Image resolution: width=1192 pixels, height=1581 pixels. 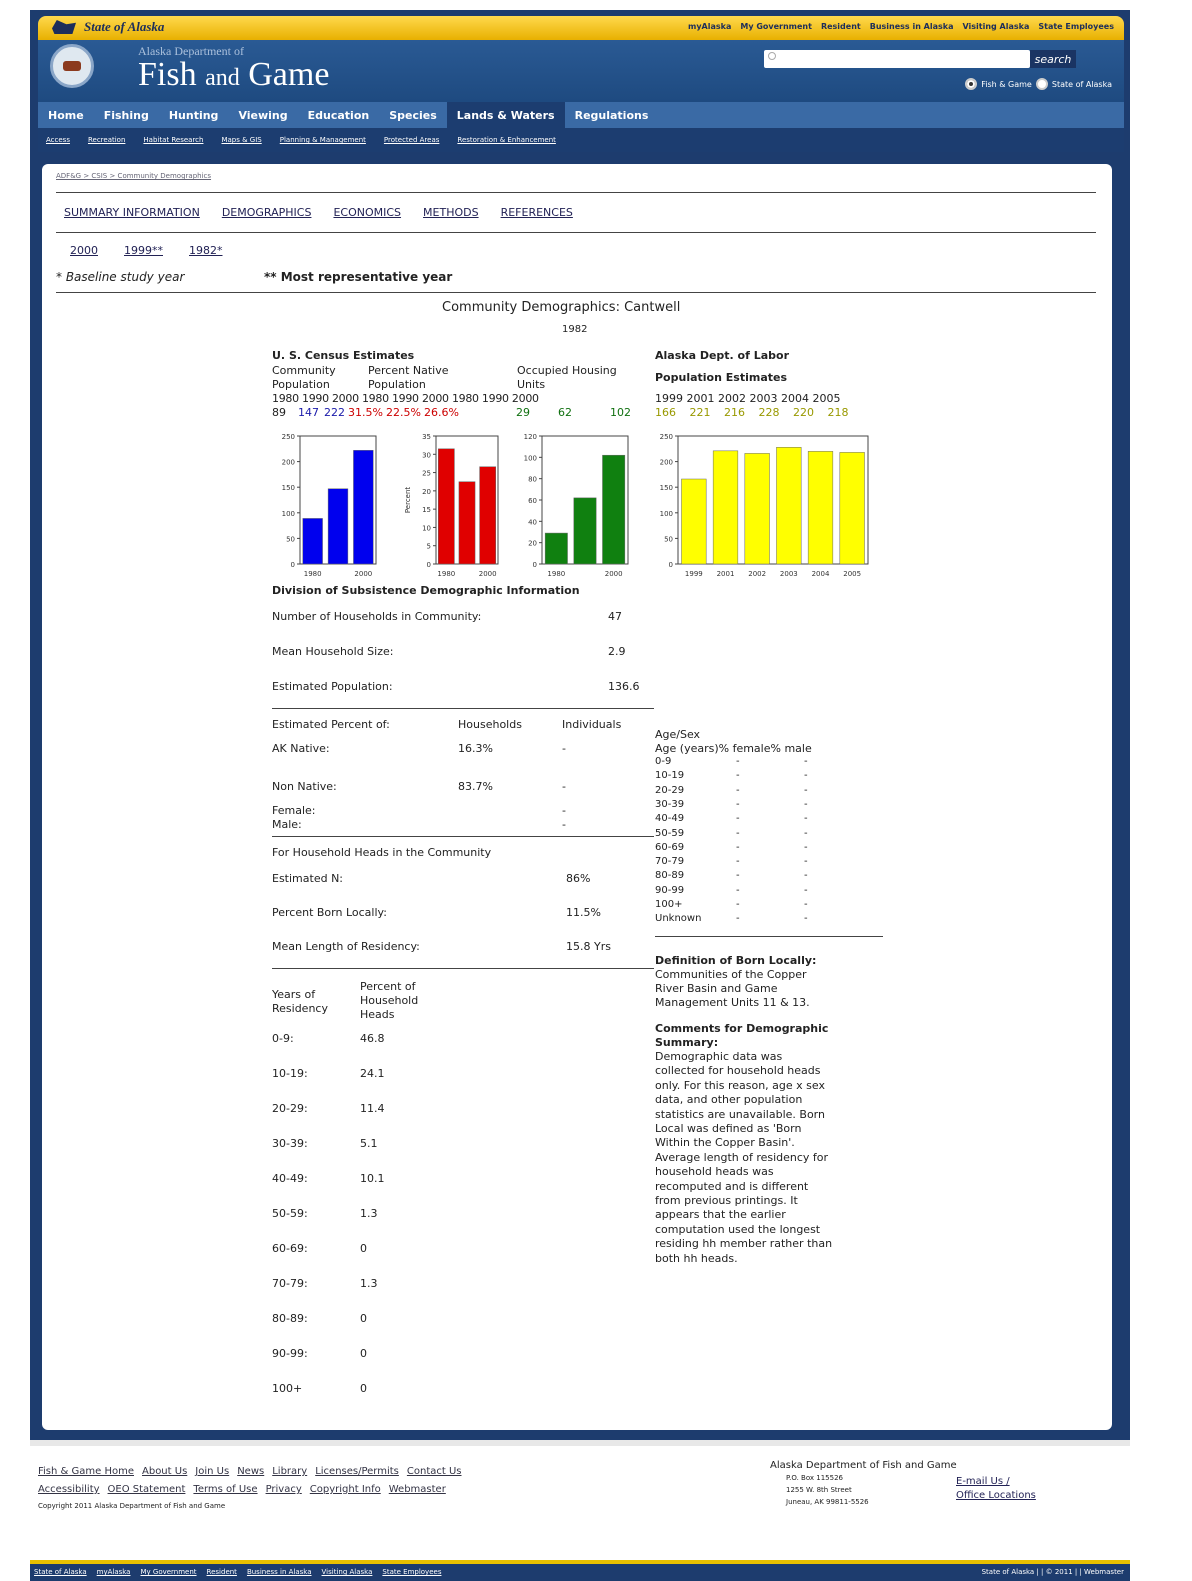 What do you see at coordinates (434, 1471) in the screenshot?
I see `footer-link: Contact Us` at bounding box center [434, 1471].